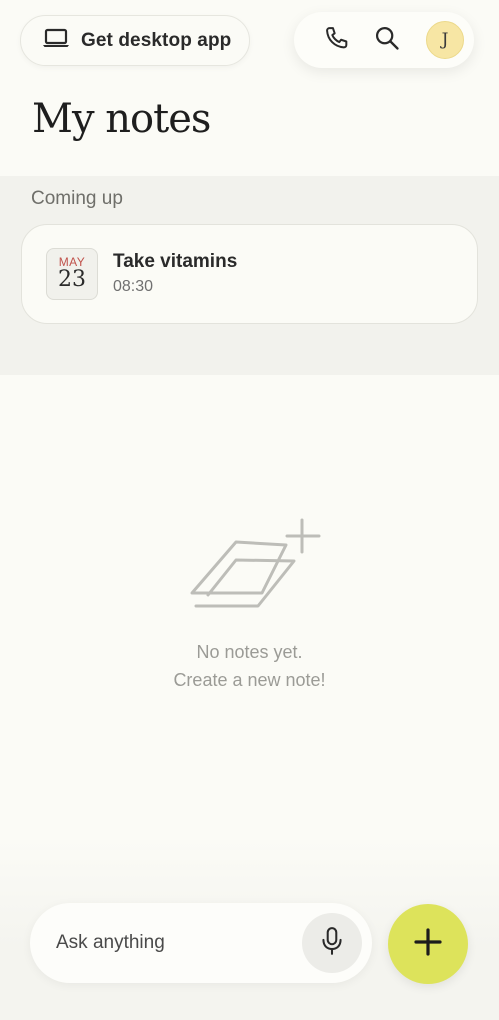 The width and height of the screenshot is (499, 1020). I want to click on new-note-button, so click(428, 944).